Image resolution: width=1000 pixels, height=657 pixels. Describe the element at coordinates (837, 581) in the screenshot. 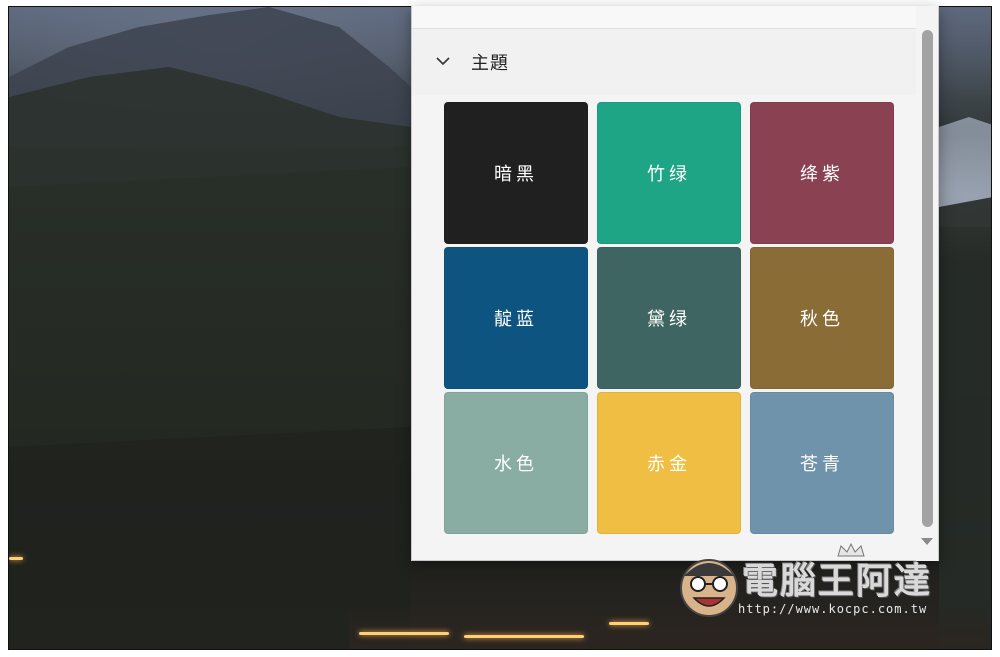

I see `watermark-title: 電腦王阿達` at that location.